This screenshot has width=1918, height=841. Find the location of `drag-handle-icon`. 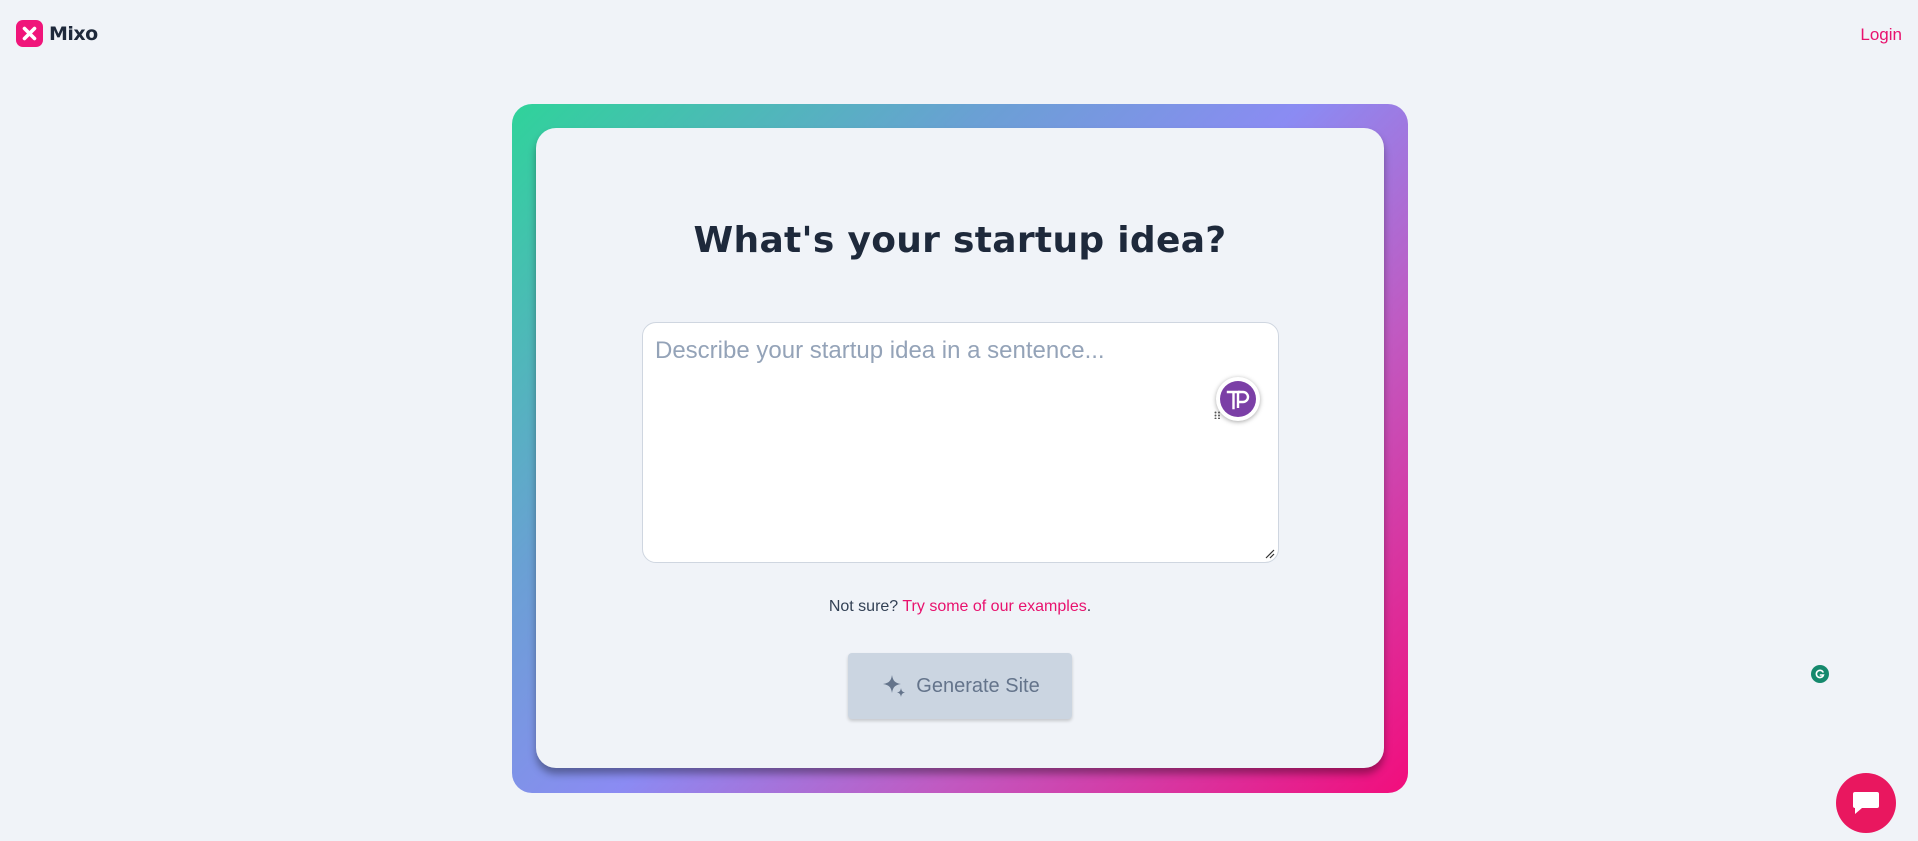

drag-handle-icon is located at coordinates (1218, 415).